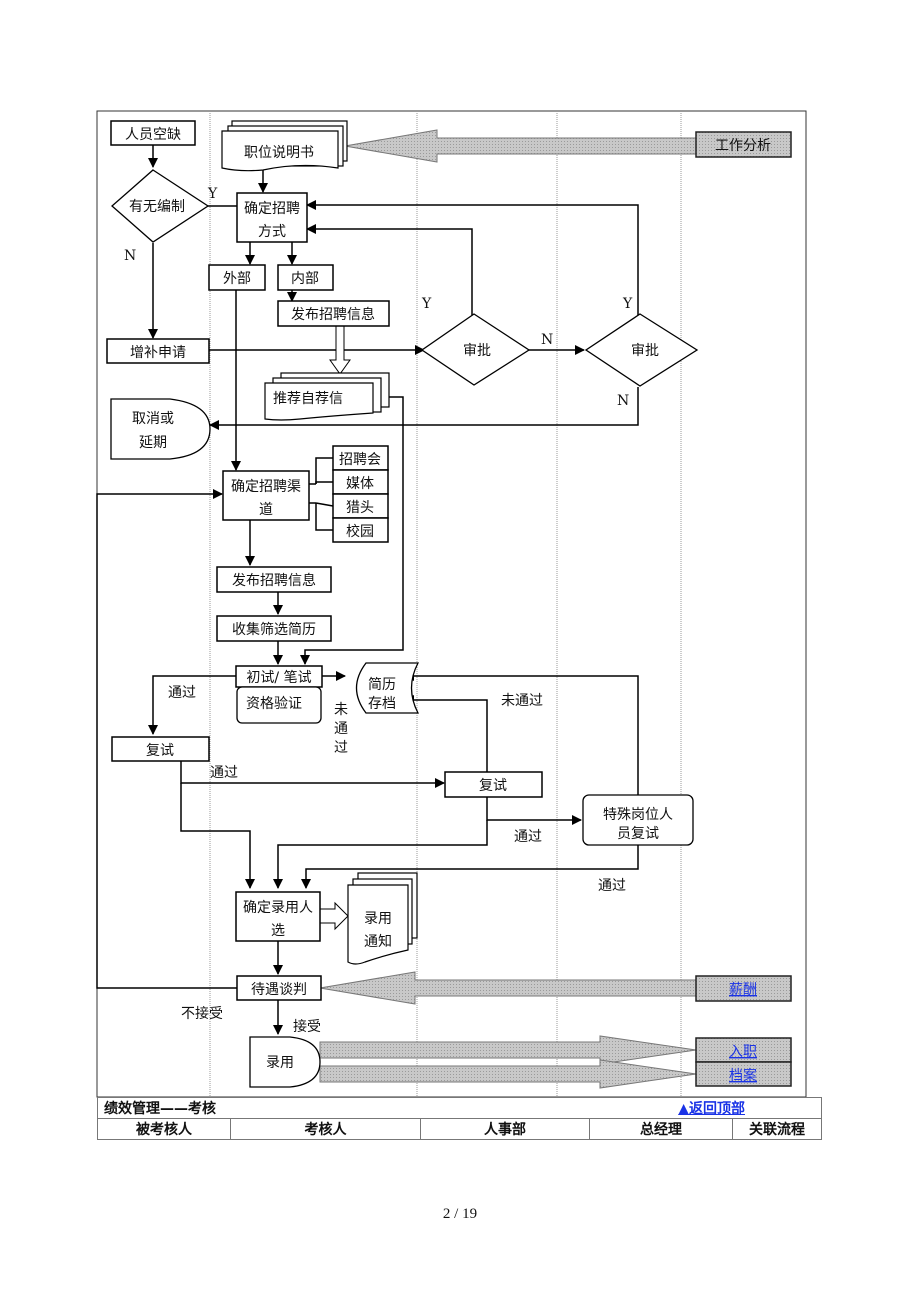  What do you see at coordinates (547, 340) in the screenshot?
I see `label-no-approval-1: N` at bounding box center [547, 340].